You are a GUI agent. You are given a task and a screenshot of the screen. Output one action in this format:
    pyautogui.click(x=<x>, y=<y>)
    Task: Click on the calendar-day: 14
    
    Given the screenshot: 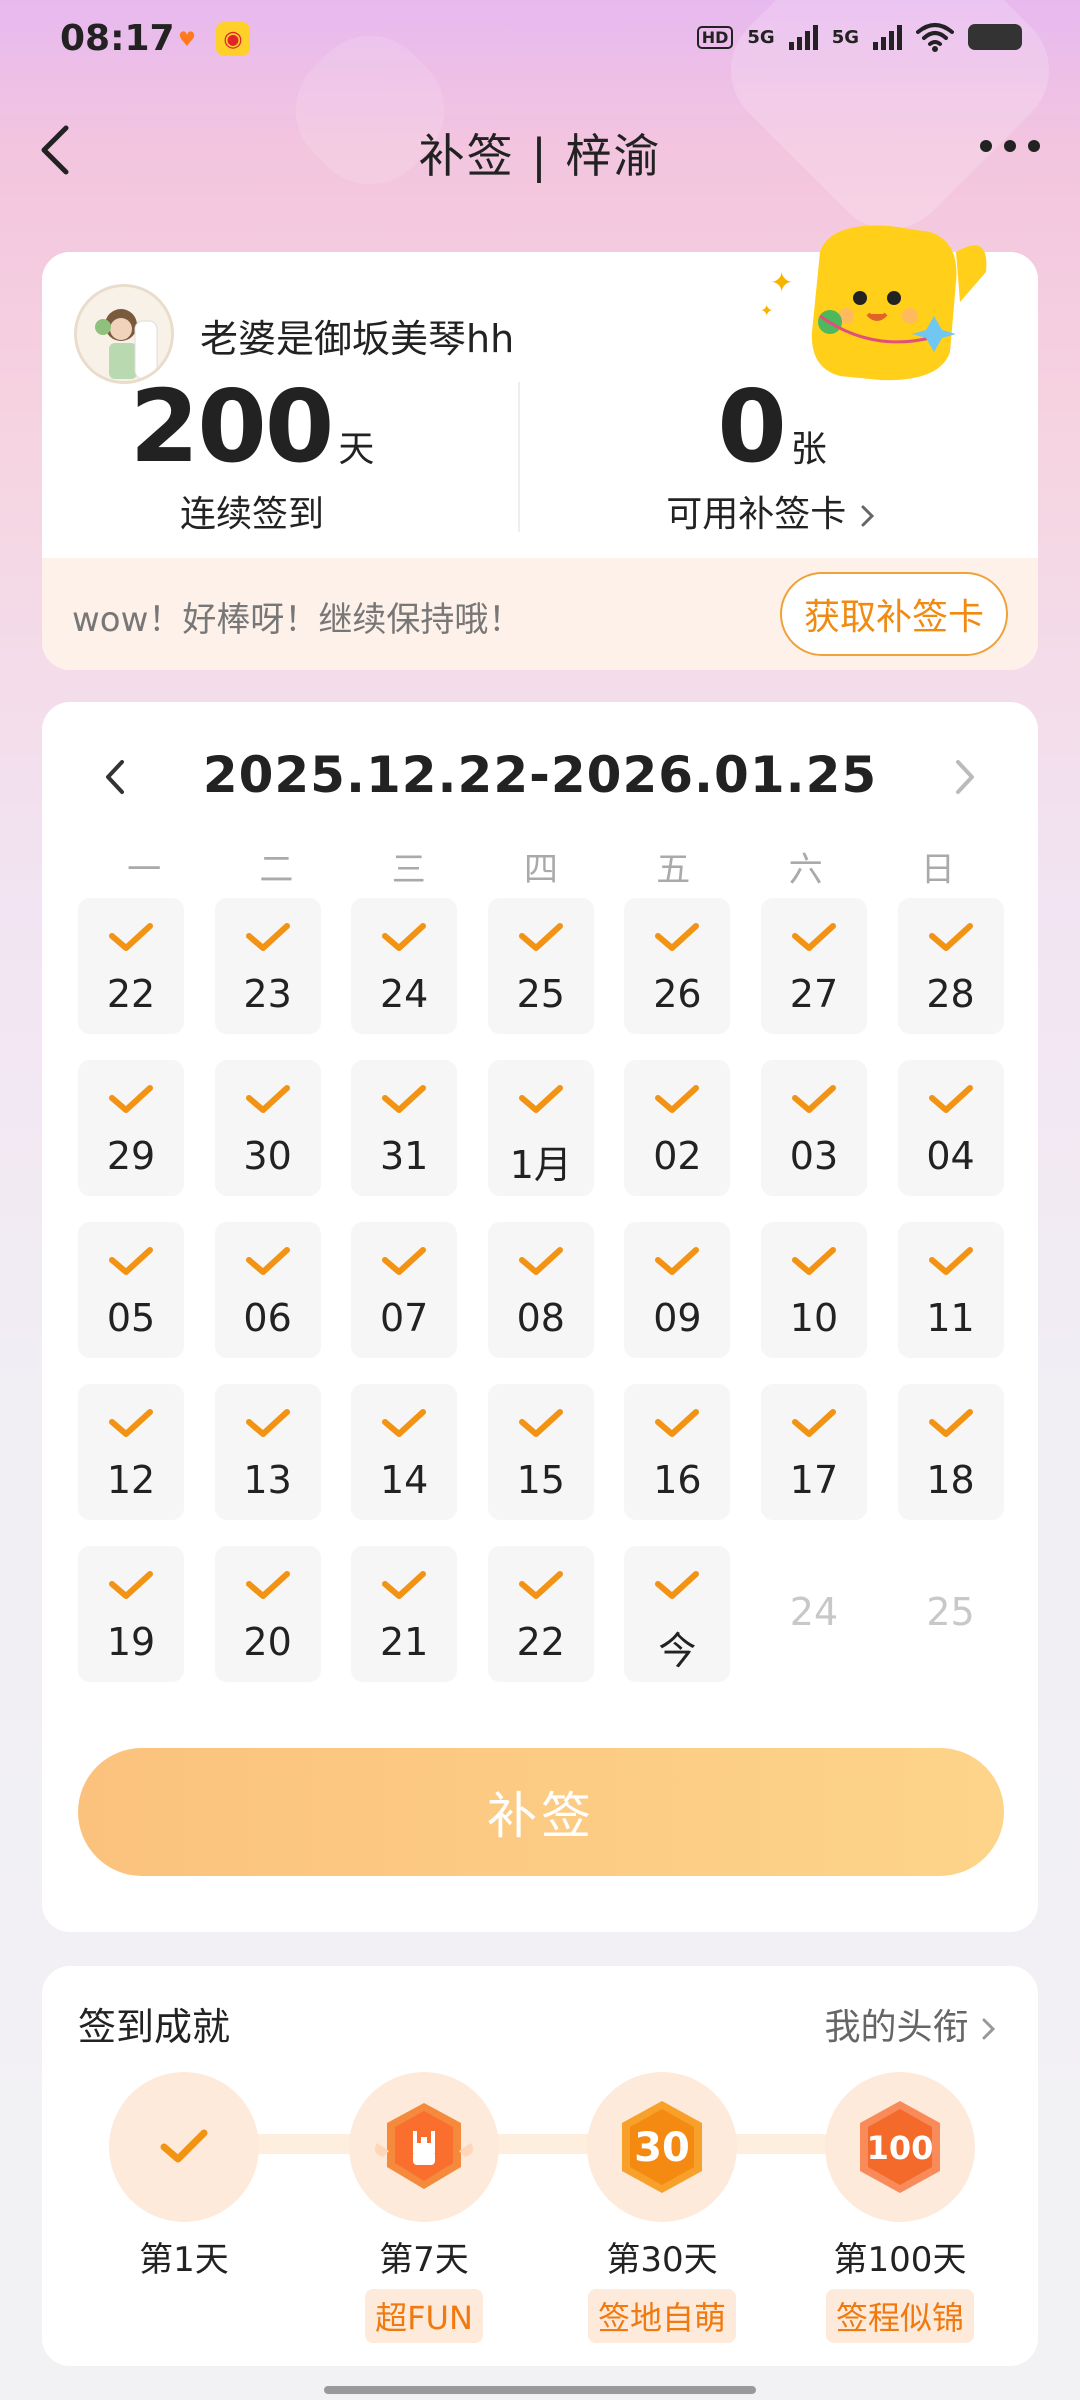 What is the action you would take?
    pyautogui.click(x=404, y=1452)
    